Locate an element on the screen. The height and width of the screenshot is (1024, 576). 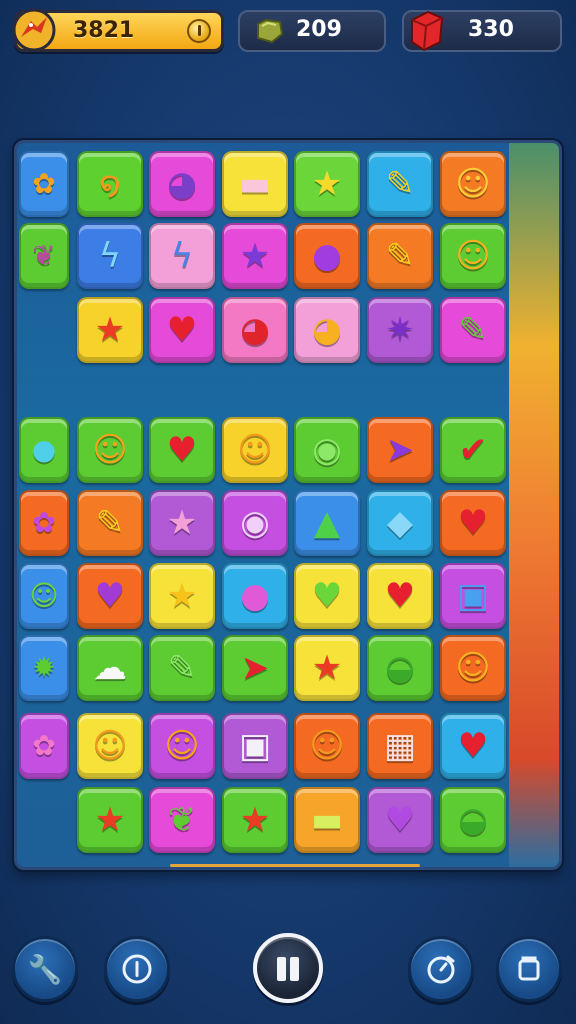
check-icon: ✔ is located at coordinates (473, 450).